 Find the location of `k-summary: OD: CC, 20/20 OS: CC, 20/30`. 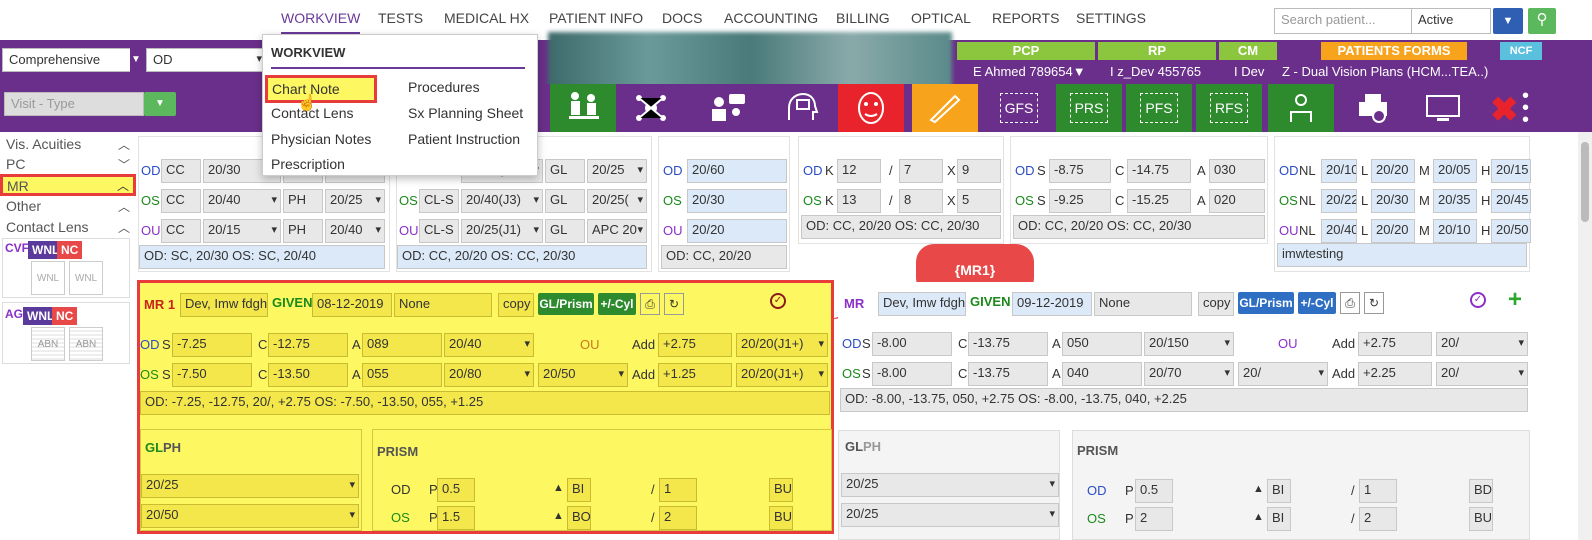

k-summary: OD: CC, 20/20 OS: CC, 20/30 is located at coordinates (901, 227).